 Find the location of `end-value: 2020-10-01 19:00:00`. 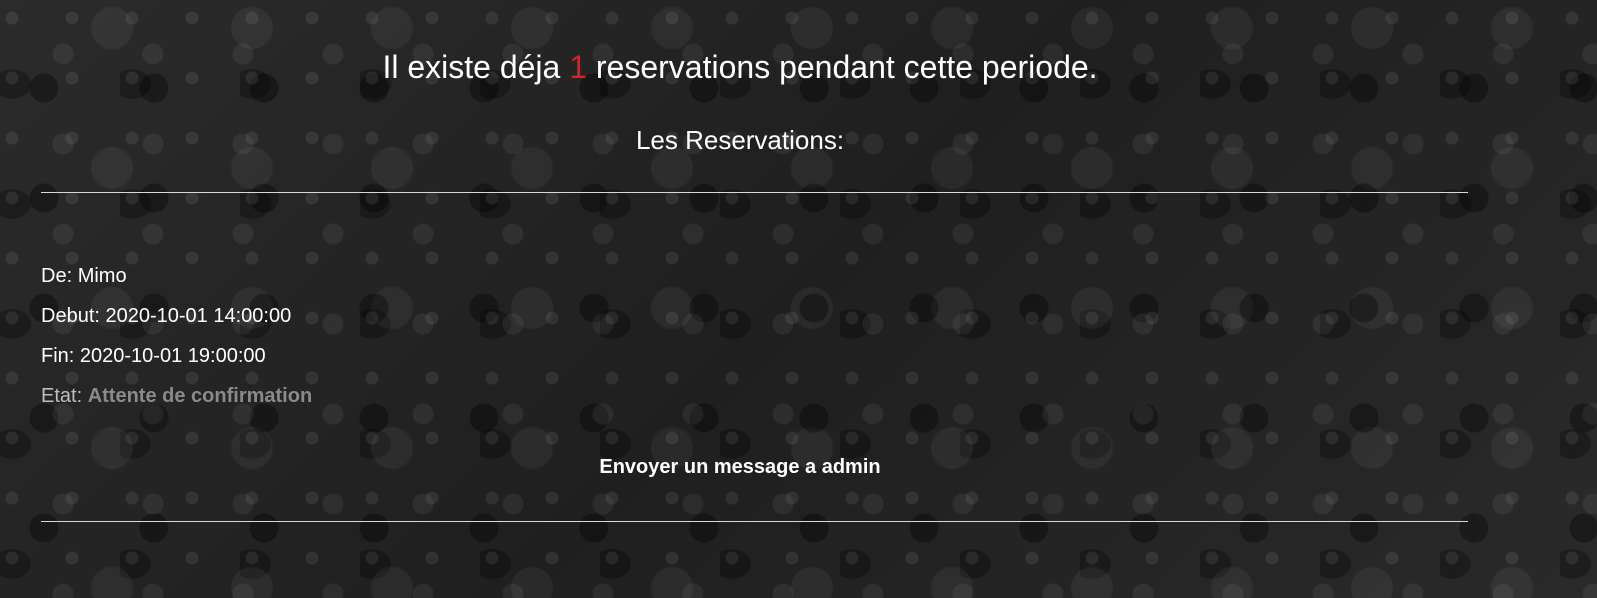

end-value: 2020-10-01 19:00:00 is located at coordinates (172, 356).